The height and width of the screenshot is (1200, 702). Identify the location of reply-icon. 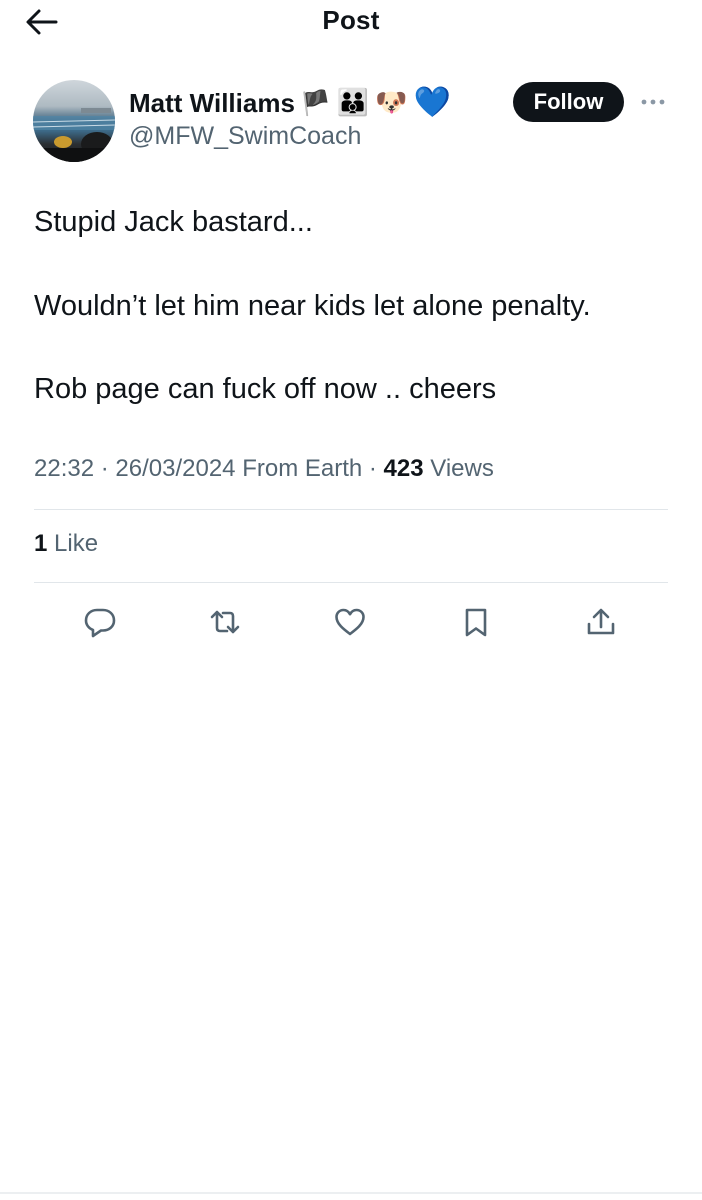
(100, 623).